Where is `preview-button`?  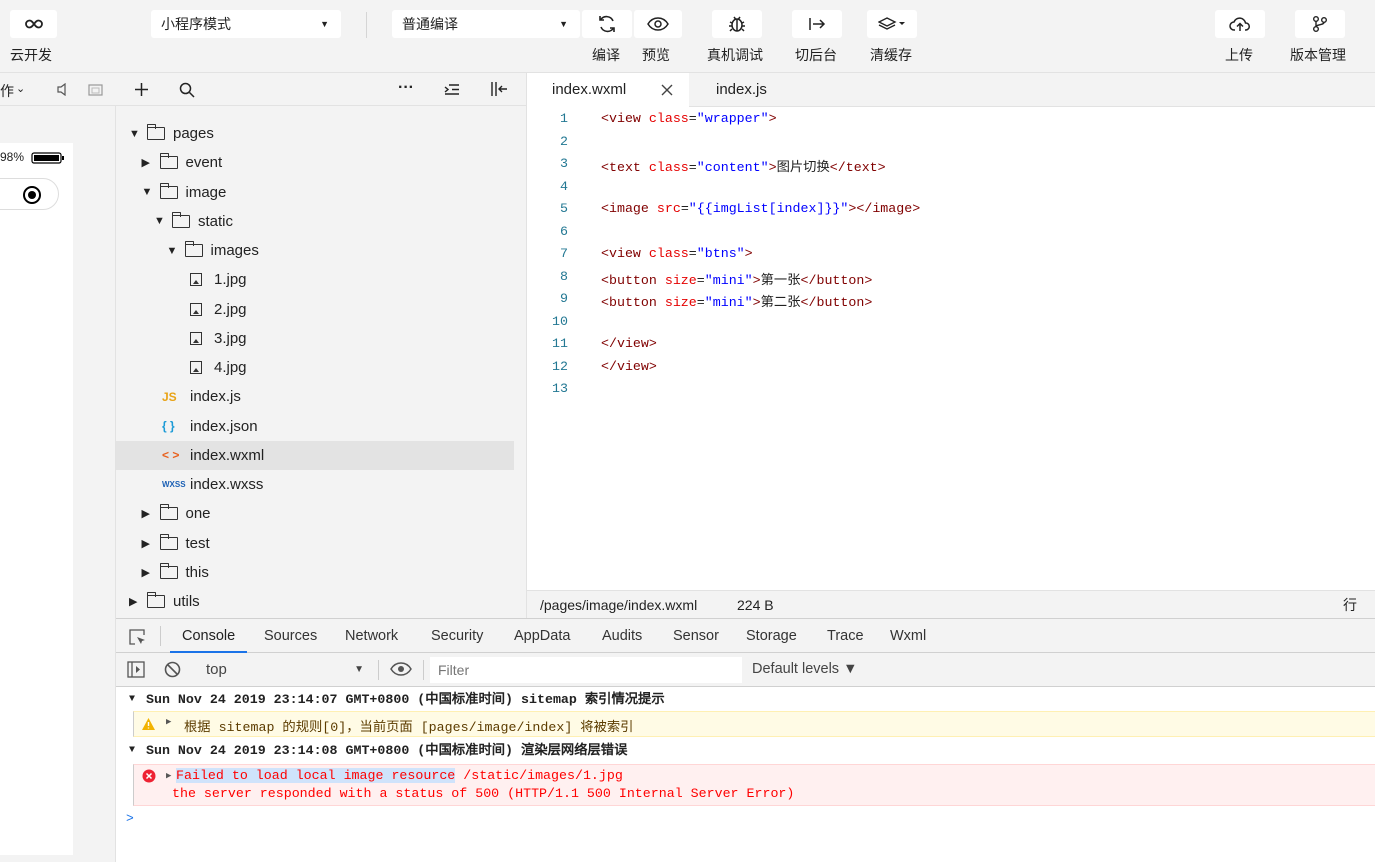
preview-button is located at coordinates (658, 24).